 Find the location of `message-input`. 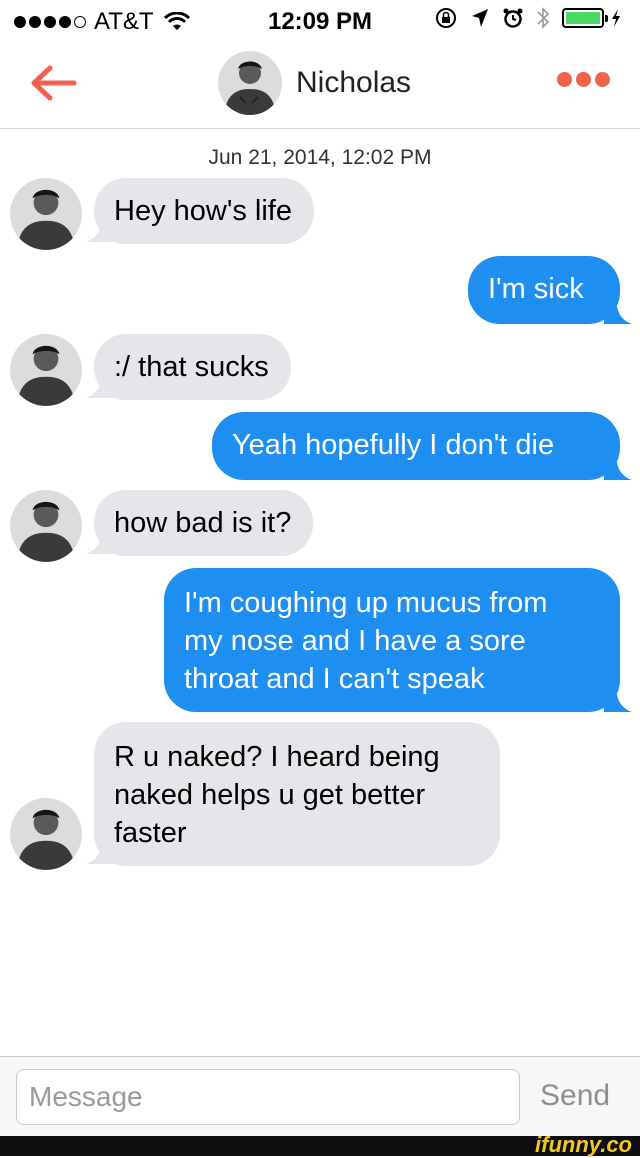

message-input is located at coordinates (268, 1097).